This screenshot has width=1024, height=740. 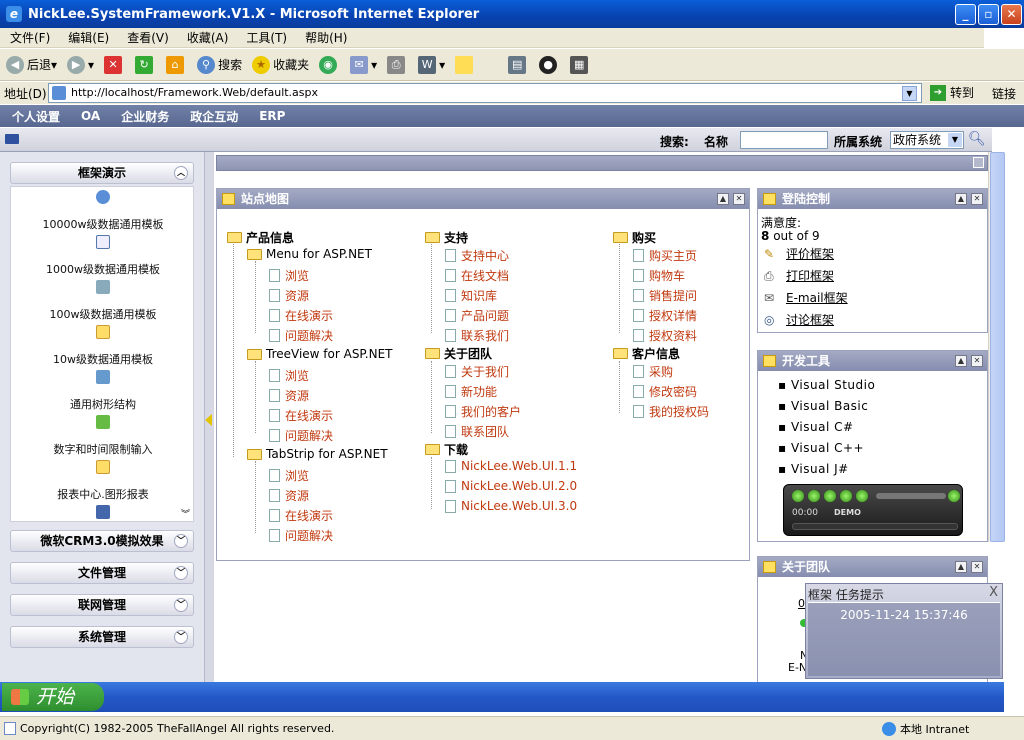 I want to click on tree-link: 购买主页, so click(x=665, y=255).